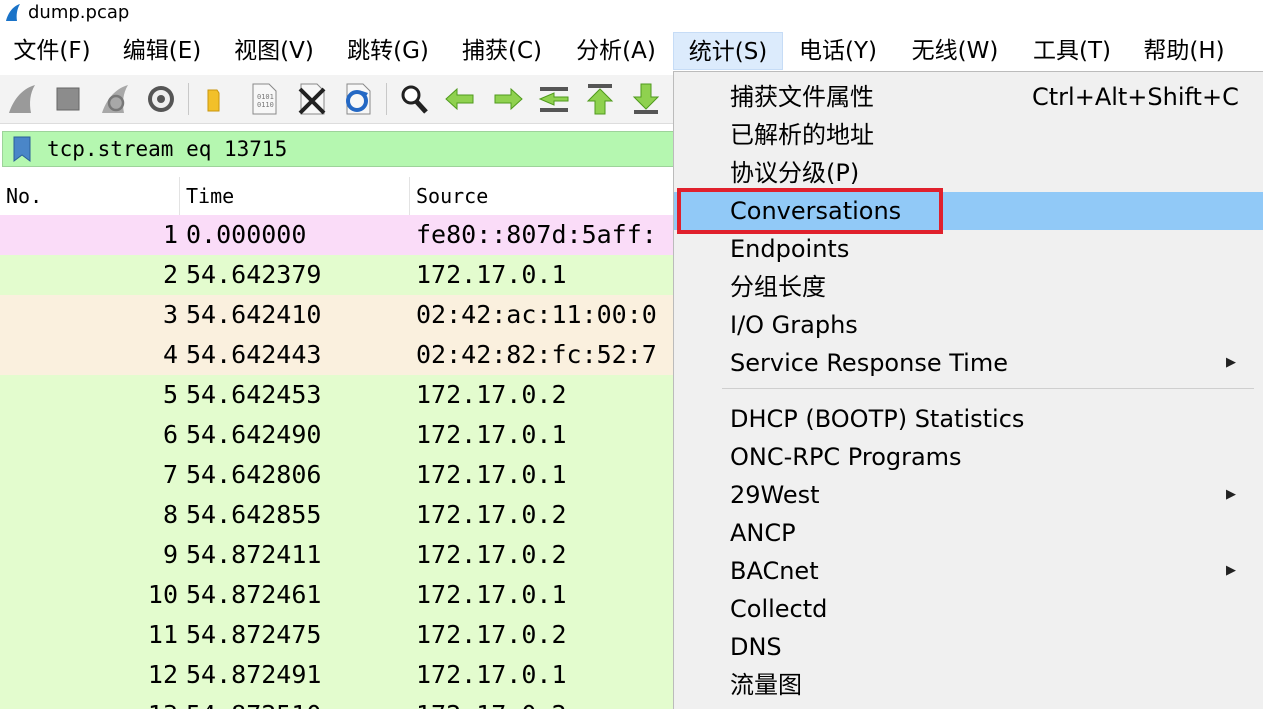  Describe the element at coordinates (162, 51) in the screenshot. I see `menu-edit: 编辑(E)` at that location.